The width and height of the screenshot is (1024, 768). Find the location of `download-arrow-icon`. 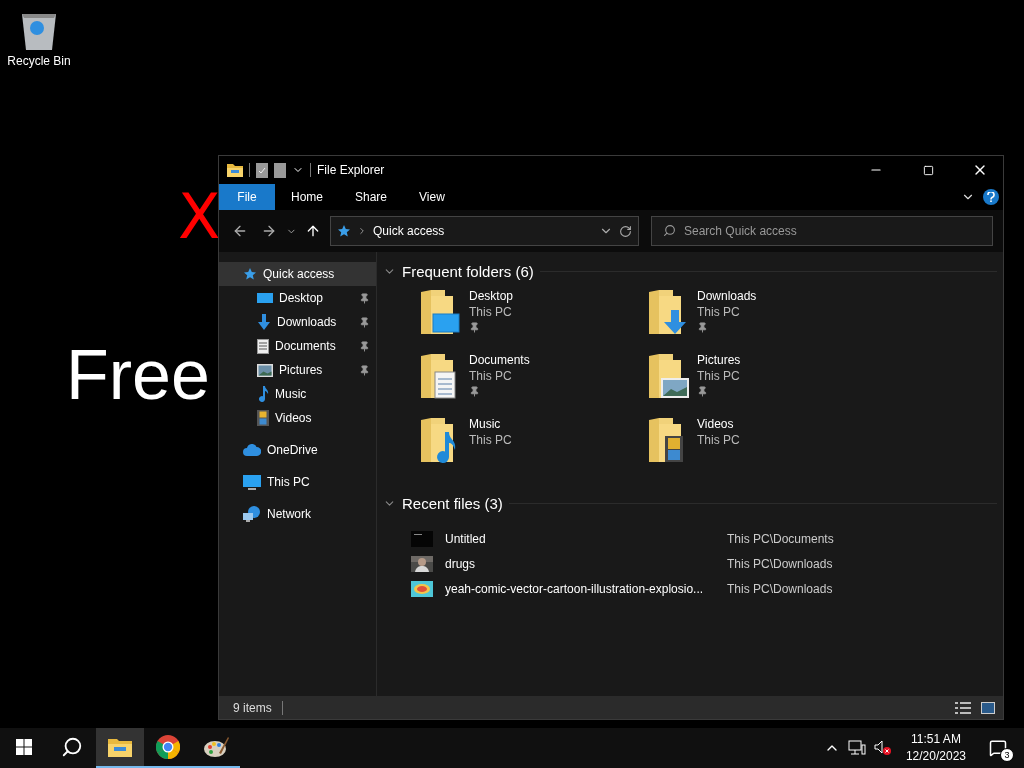

download-arrow-icon is located at coordinates (264, 322).